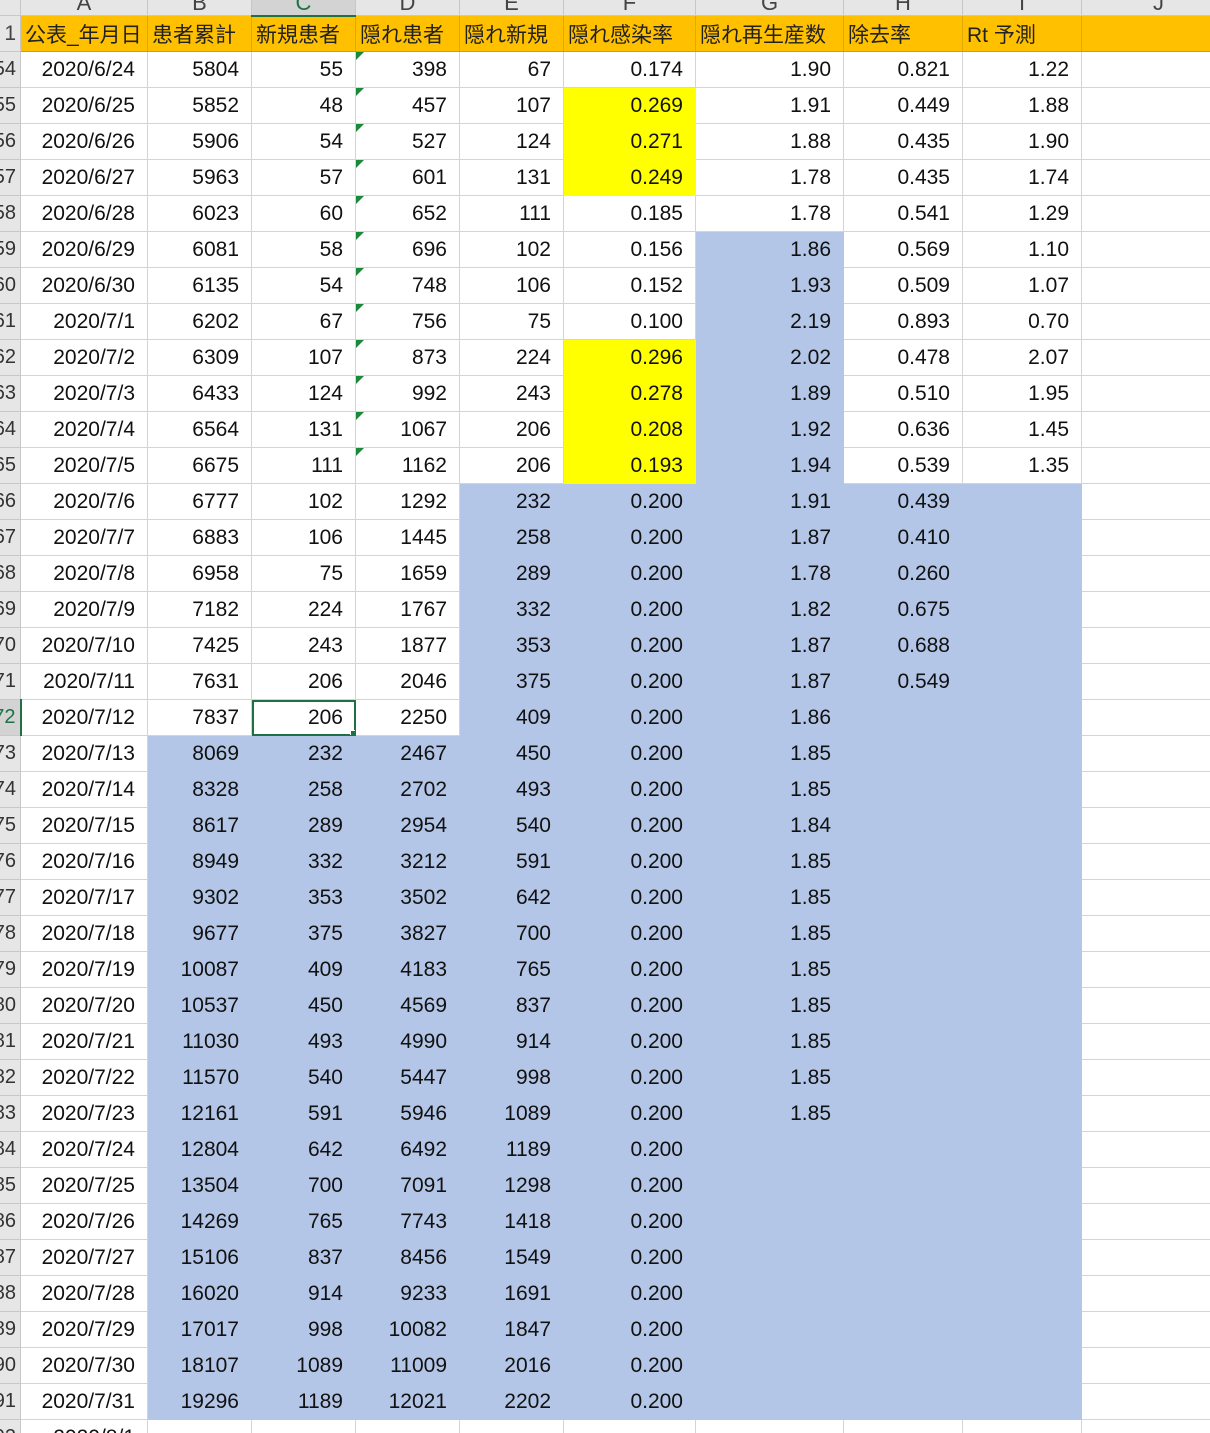 Image resolution: width=1210 pixels, height=1433 pixels. What do you see at coordinates (629, 429) in the screenshot?
I see `hidden-rate-cell: 0.208` at bounding box center [629, 429].